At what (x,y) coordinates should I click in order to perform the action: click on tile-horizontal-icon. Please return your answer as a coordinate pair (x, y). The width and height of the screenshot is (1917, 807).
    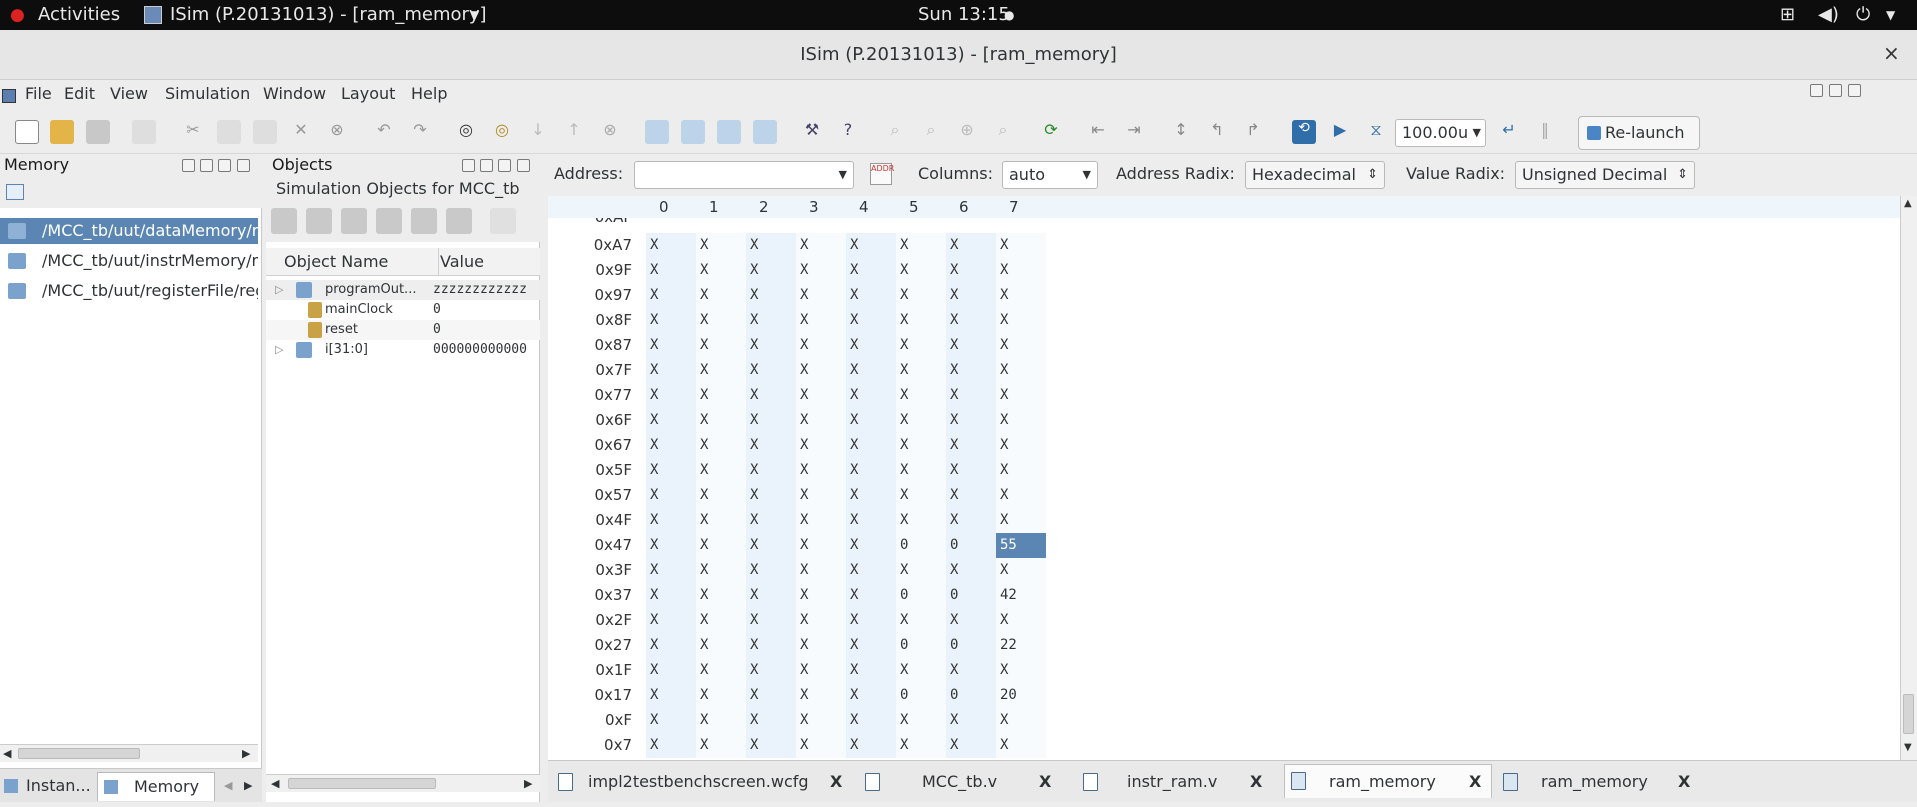
    Looking at the image, I should click on (693, 132).